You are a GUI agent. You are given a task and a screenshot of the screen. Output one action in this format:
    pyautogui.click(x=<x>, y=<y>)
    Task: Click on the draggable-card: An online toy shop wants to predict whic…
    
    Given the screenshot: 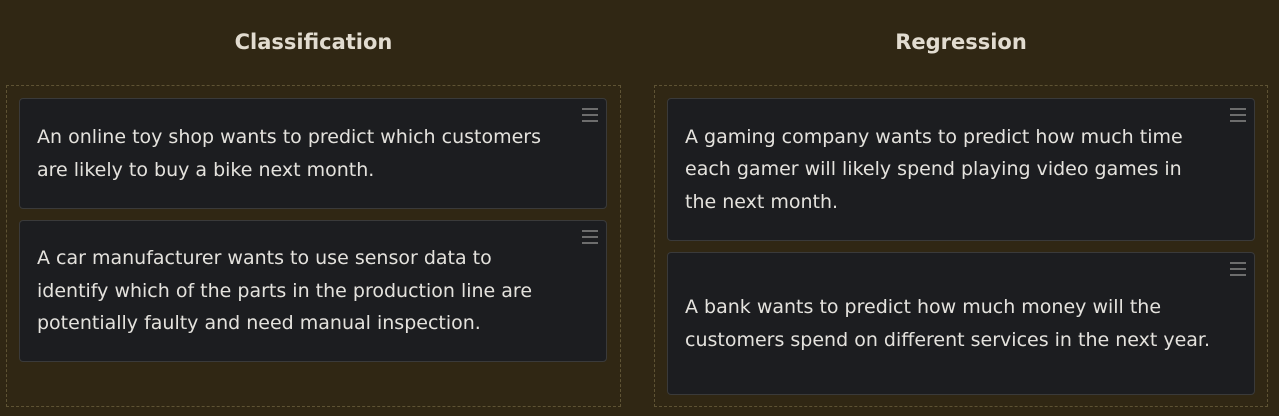 What is the action you would take?
    pyautogui.click(x=313, y=153)
    